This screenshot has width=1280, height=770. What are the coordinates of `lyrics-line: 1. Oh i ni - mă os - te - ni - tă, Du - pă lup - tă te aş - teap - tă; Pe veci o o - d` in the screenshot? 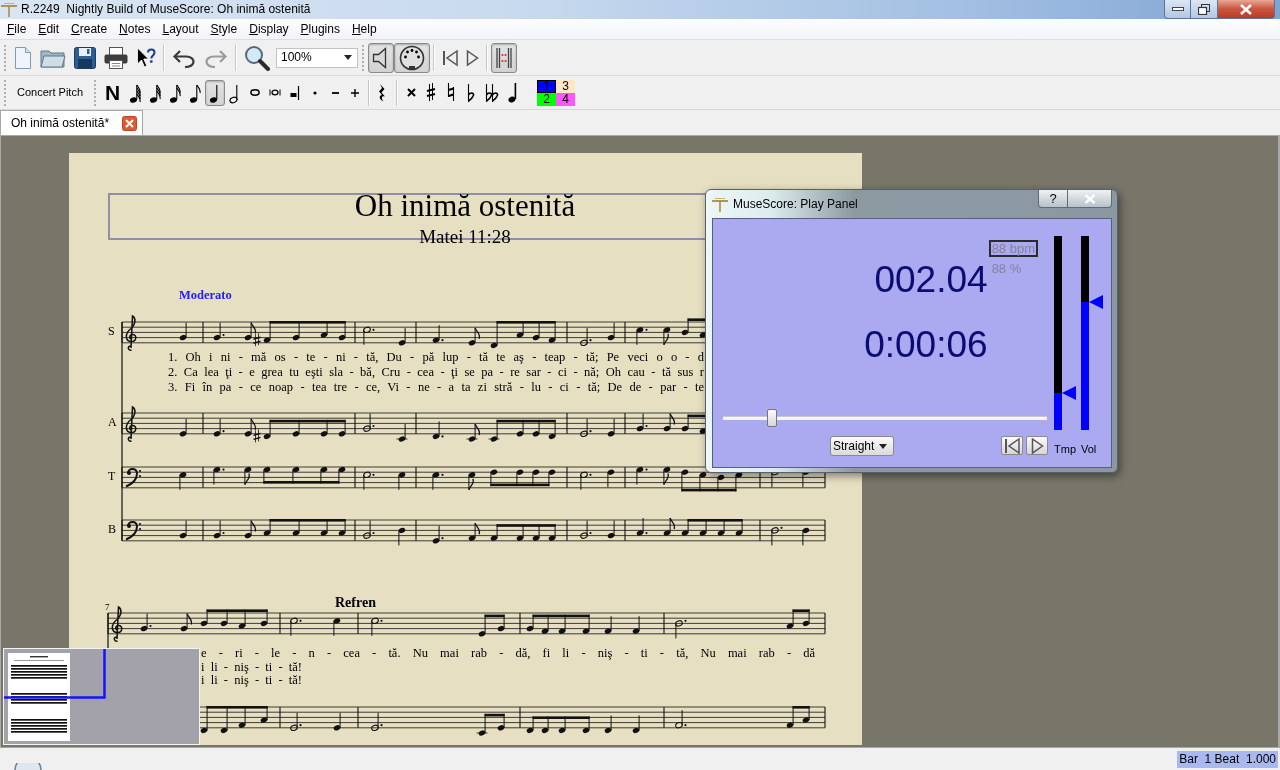 It's located at (436, 357).